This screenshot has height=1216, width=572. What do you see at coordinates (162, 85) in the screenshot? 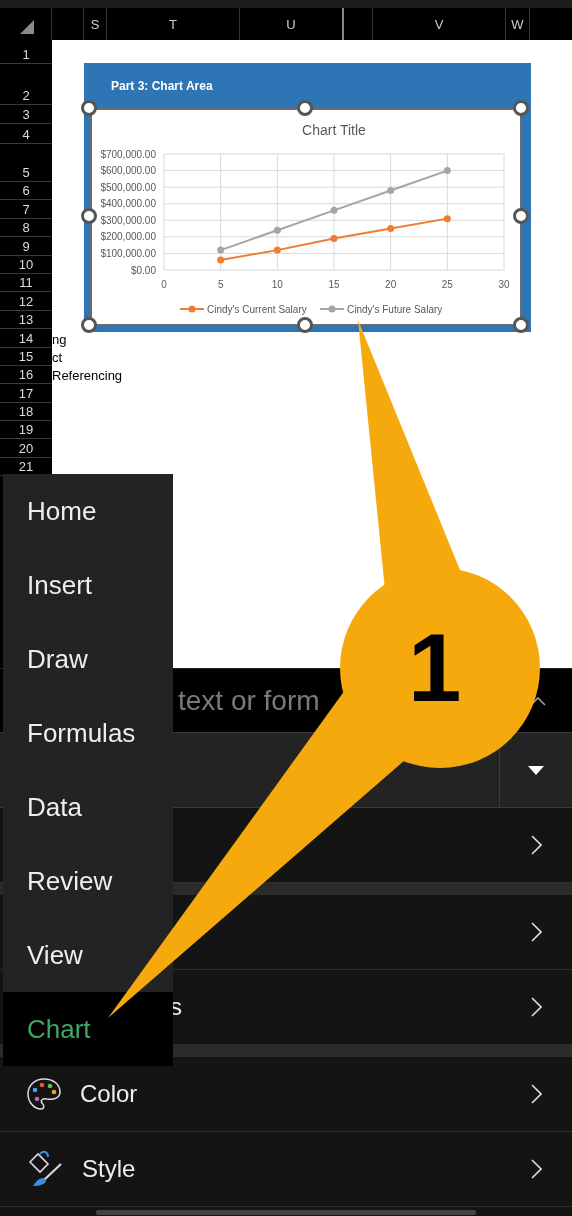
I see `chart-header-text: Part 3: Chart Area` at bounding box center [162, 85].